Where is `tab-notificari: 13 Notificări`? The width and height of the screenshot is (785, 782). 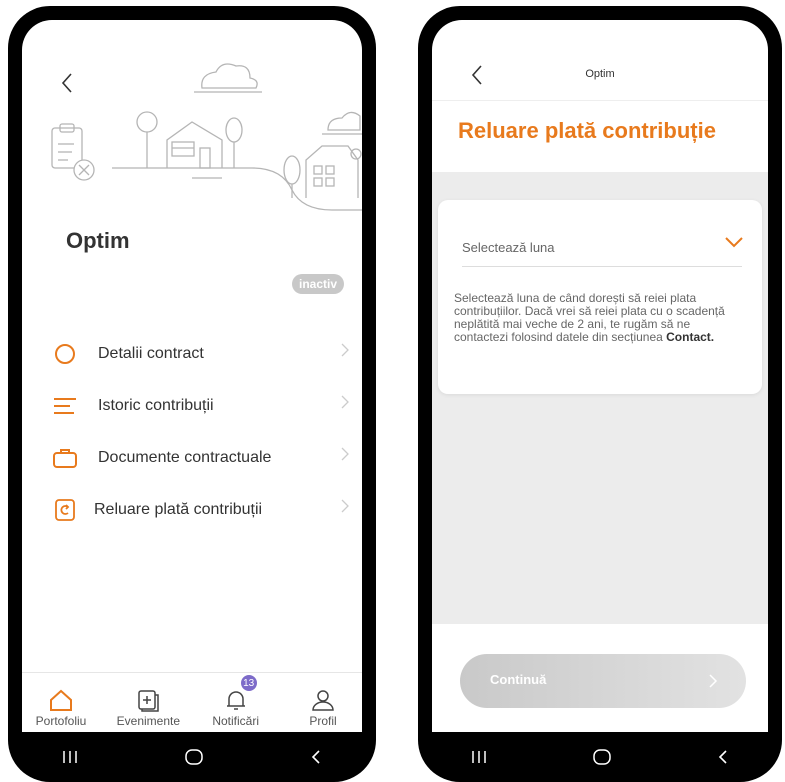
tab-notificari: 13 Notificări is located at coordinates (236, 702).